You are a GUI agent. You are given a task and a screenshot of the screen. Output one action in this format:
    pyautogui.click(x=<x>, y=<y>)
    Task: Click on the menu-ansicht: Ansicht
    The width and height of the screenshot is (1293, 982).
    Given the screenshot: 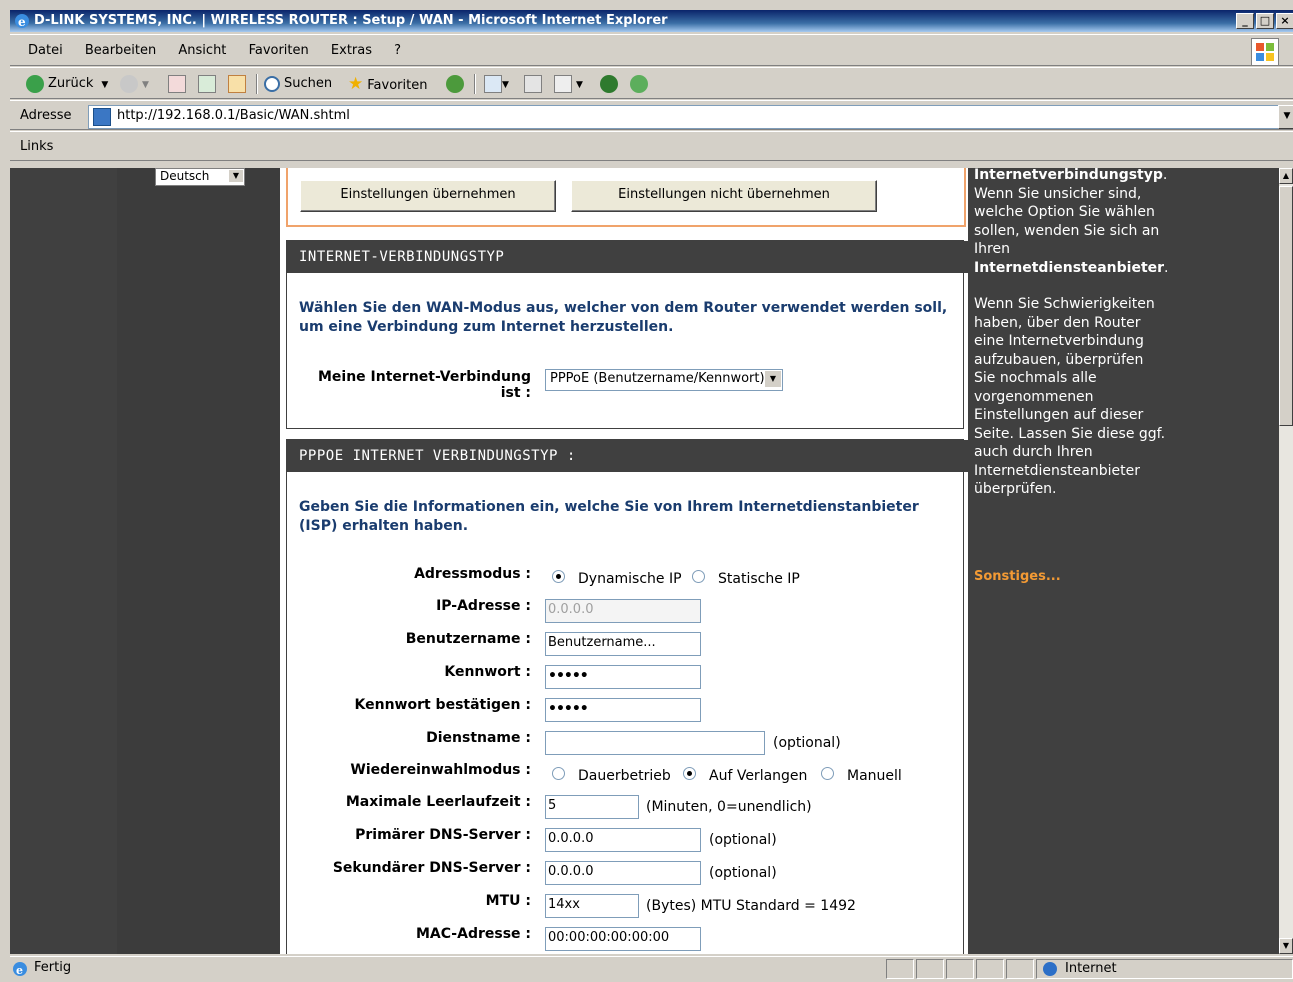 What is the action you would take?
    pyautogui.click(x=202, y=51)
    